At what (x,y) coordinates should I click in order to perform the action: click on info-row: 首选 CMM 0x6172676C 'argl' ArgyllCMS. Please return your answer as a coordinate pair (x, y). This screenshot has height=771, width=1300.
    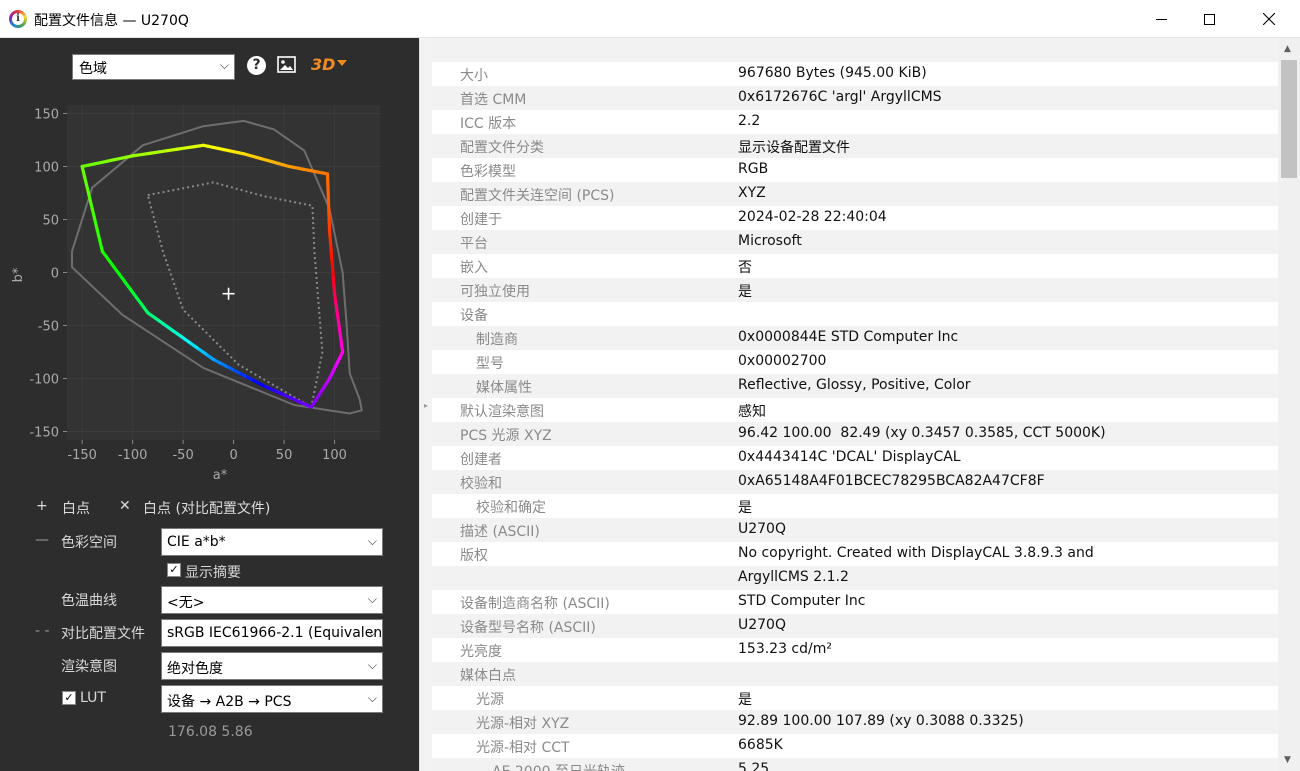
    Looking at the image, I should click on (855, 98).